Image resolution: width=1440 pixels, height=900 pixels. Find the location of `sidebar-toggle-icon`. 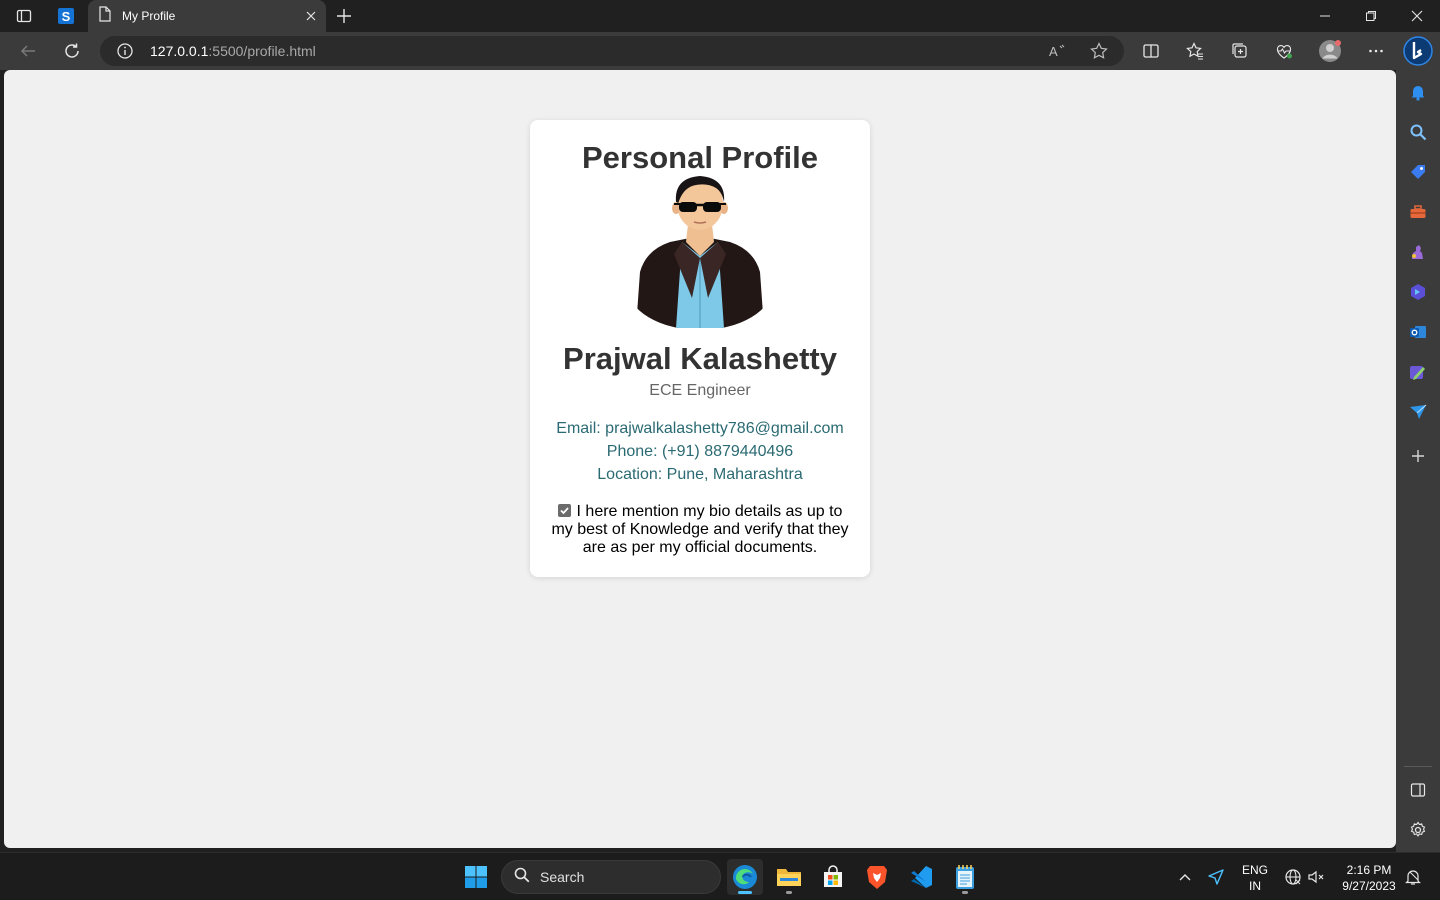

sidebar-toggle-icon is located at coordinates (1418, 790).